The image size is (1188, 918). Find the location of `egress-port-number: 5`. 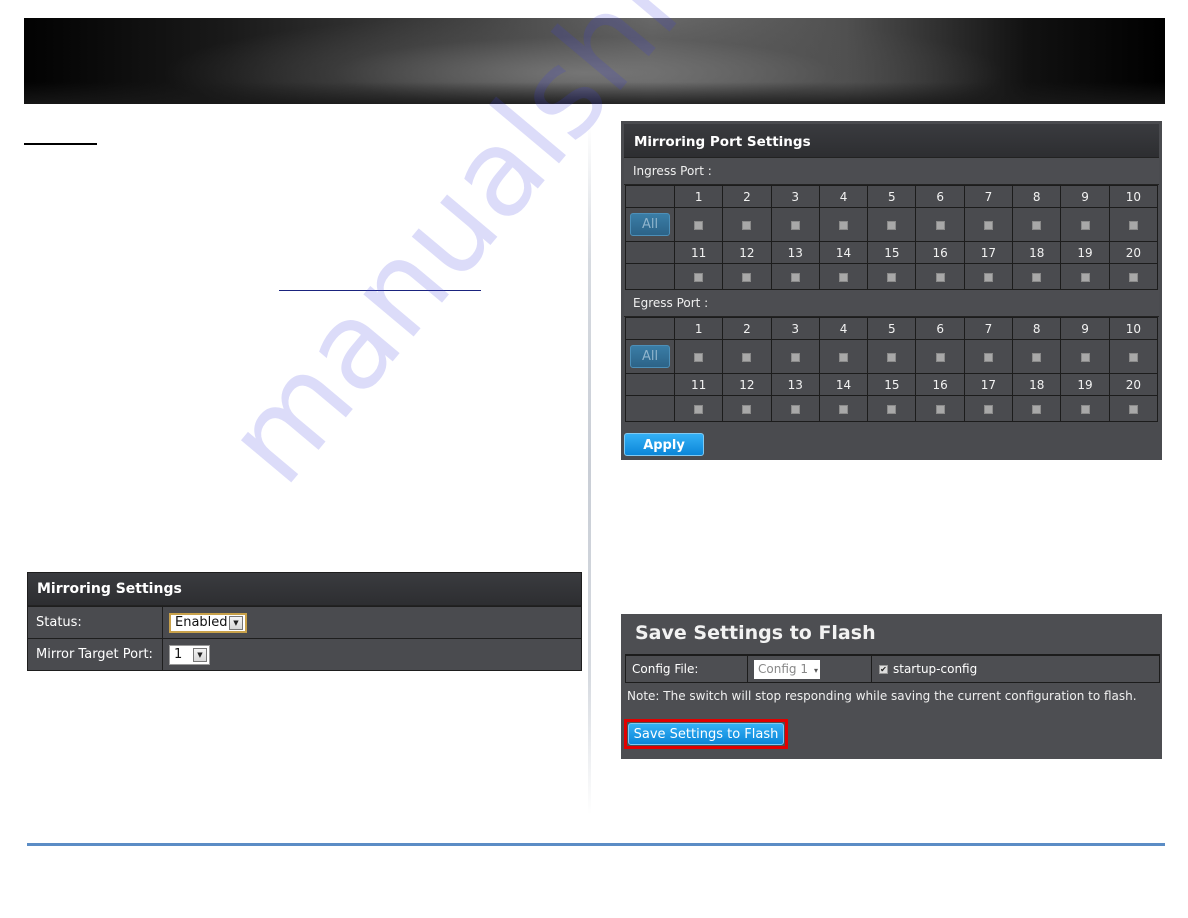

egress-port-number: 5 is located at coordinates (892, 328).